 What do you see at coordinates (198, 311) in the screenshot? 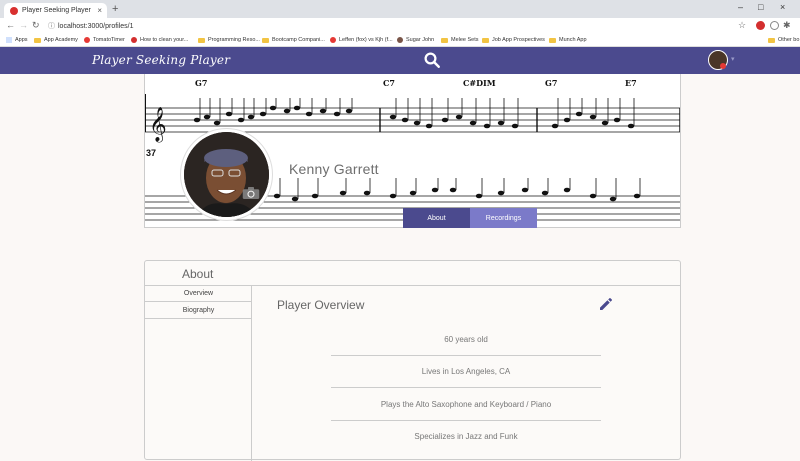
I see `sidebar-item-biography: Biography` at bounding box center [198, 311].